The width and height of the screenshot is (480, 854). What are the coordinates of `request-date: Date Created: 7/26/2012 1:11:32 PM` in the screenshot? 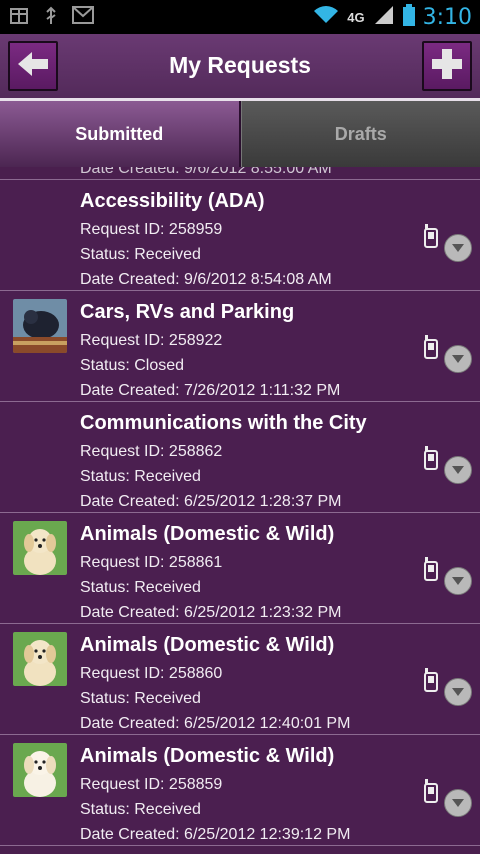 It's located at (210, 390).